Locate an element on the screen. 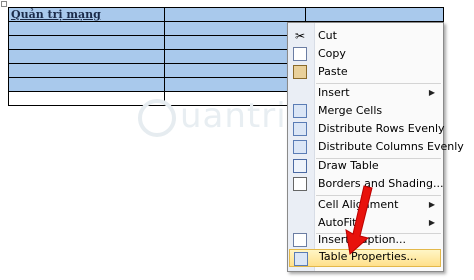 The height and width of the screenshot is (280, 474). menu-item-draw-table: Draw Table is located at coordinates (365, 166).